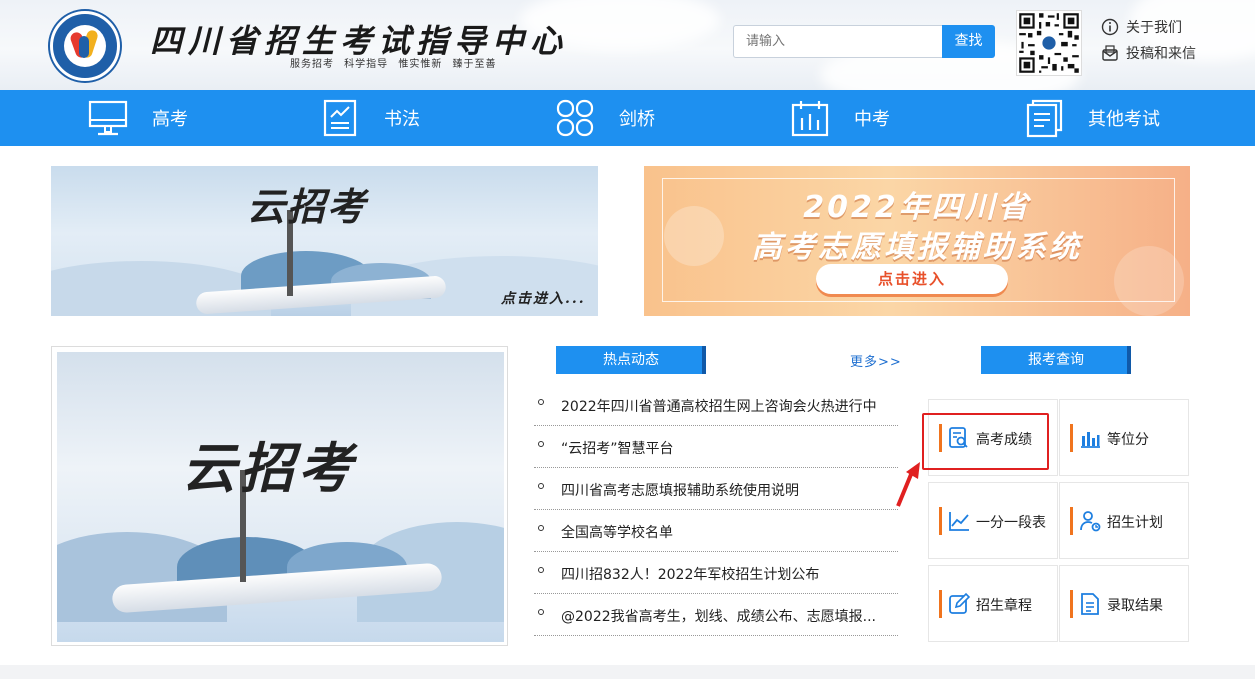  Describe the element at coordinates (170, 119) in the screenshot. I see `nav-label: 高考` at that location.